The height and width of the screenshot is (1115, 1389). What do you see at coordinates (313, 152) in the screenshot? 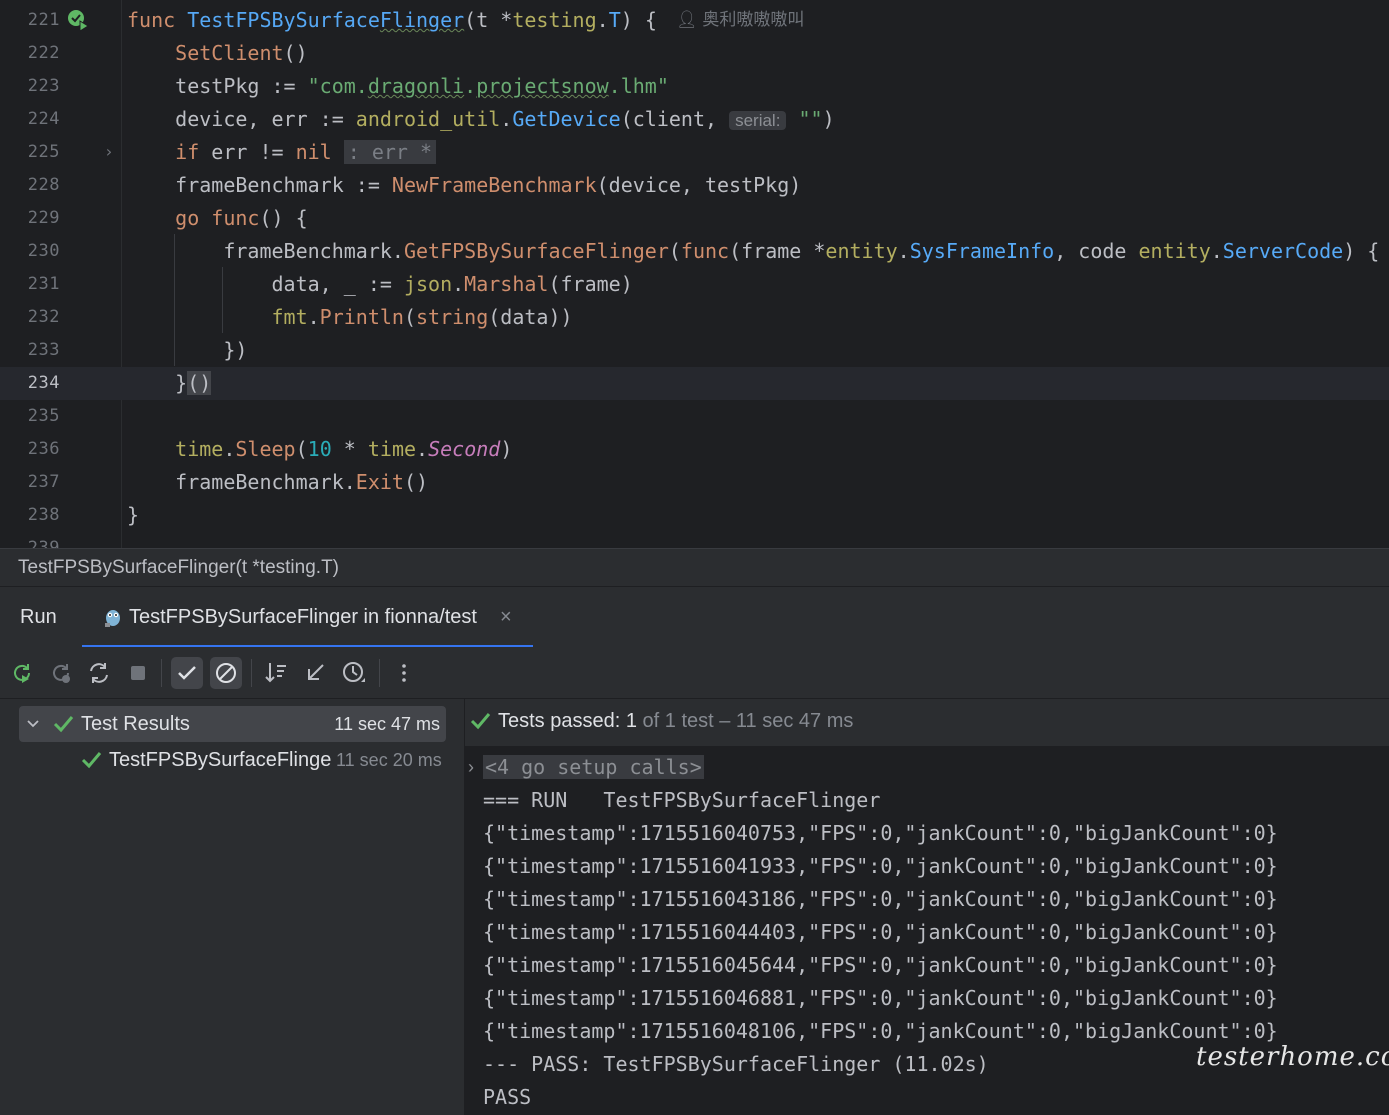
I see `code-token: nil` at bounding box center [313, 152].